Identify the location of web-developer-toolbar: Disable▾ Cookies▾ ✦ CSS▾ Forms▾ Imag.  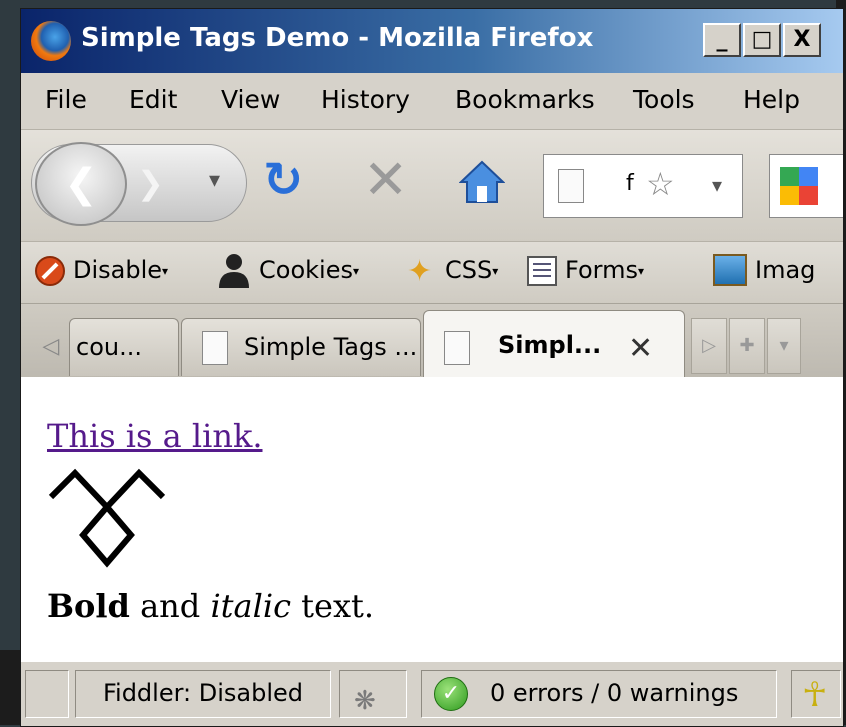
(432, 272).